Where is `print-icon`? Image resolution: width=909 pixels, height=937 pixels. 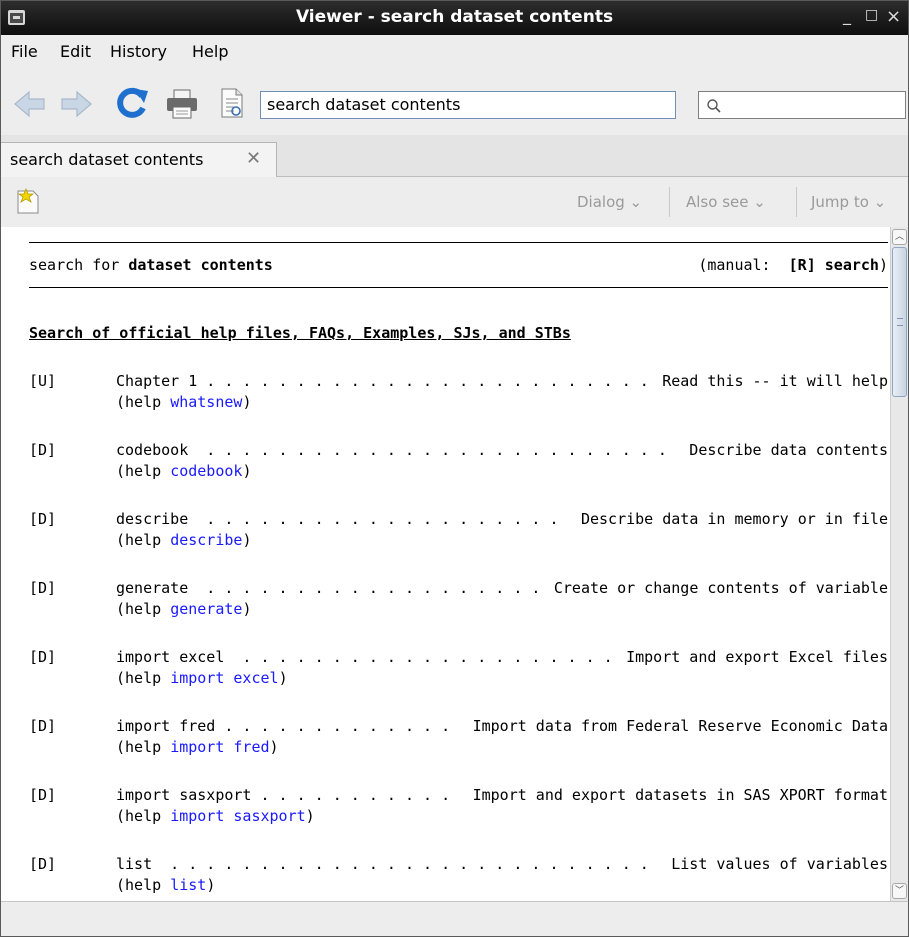 print-icon is located at coordinates (182, 104).